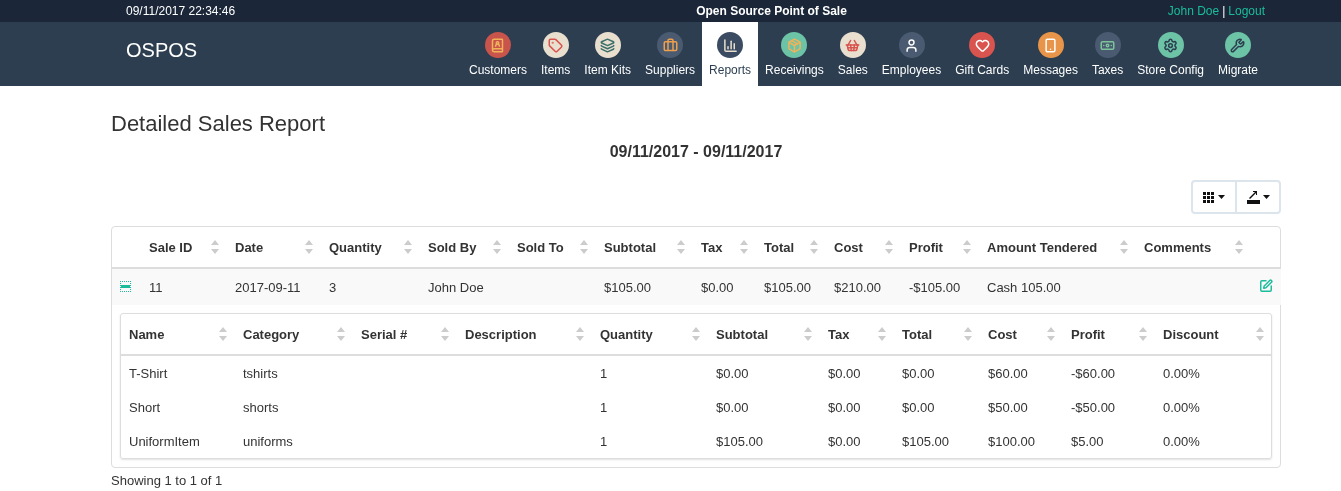  Describe the element at coordinates (268, 287) in the screenshot. I see `table-cell: 2017-09-11` at that location.